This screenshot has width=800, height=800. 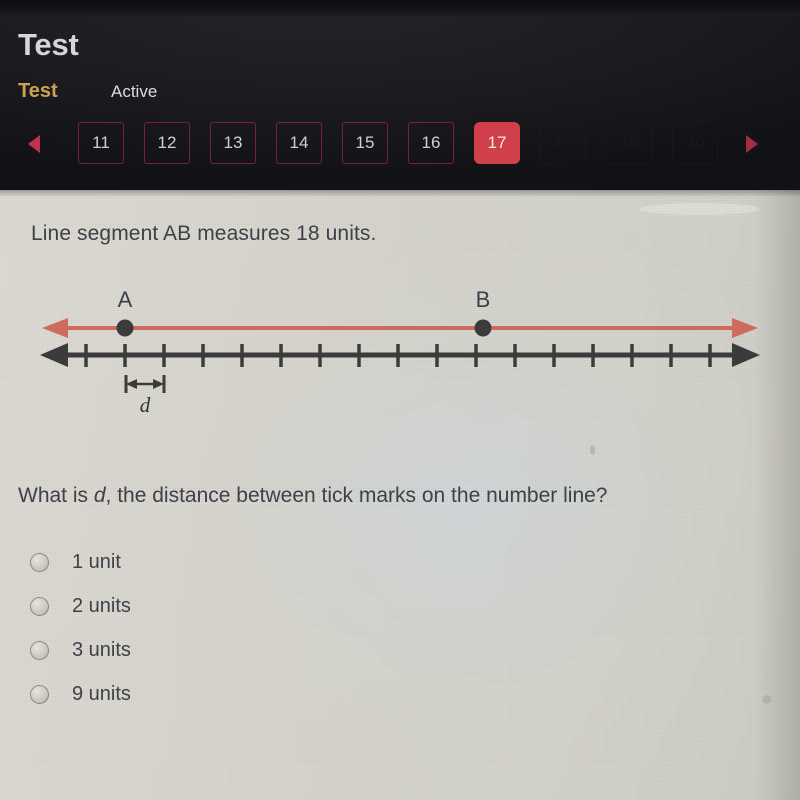 What do you see at coordinates (483, 299) in the screenshot?
I see `point-b-label: B` at bounding box center [483, 299].